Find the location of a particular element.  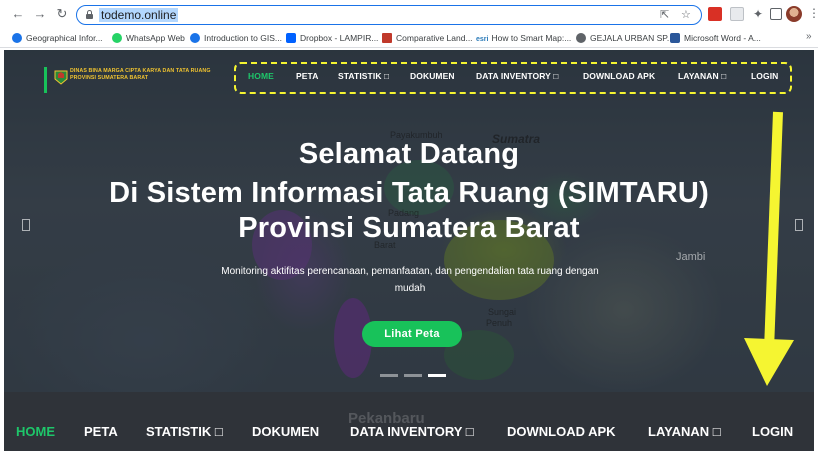

bottom-nav-data-inventory: DATA INVENTORY □ is located at coordinates (412, 431).